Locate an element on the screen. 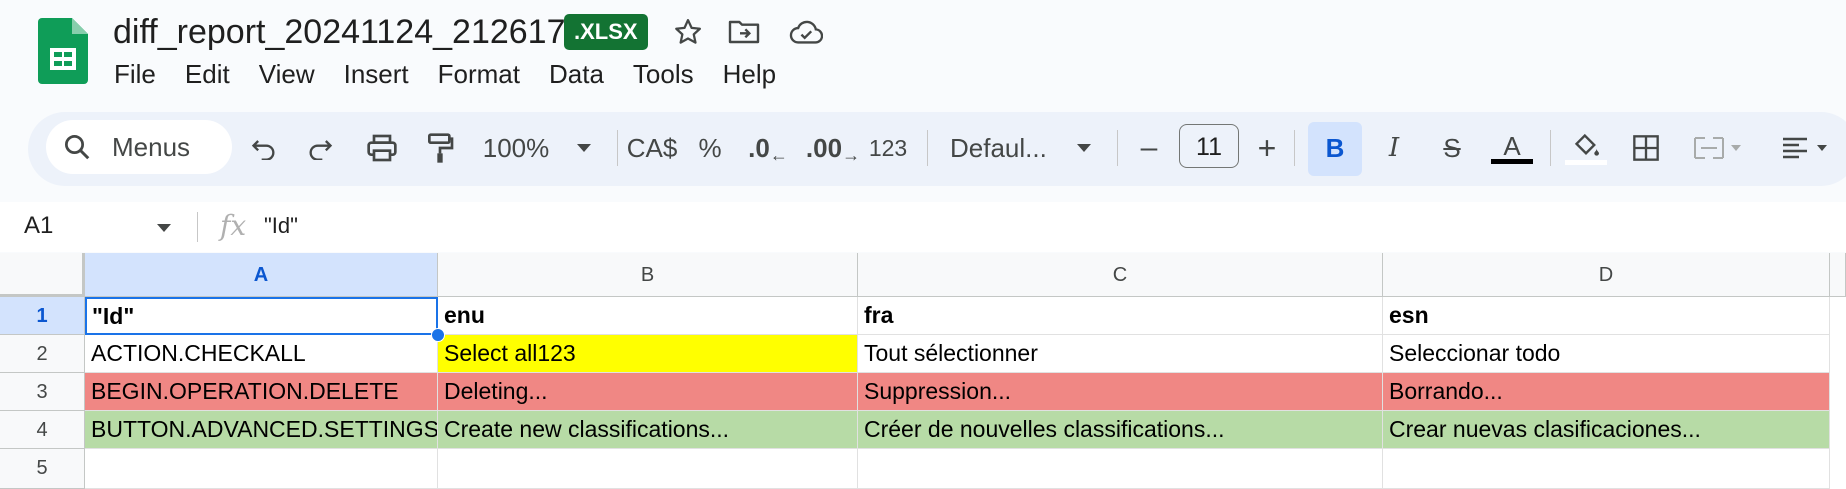  menu-data: Data is located at coordinates (576, 74).